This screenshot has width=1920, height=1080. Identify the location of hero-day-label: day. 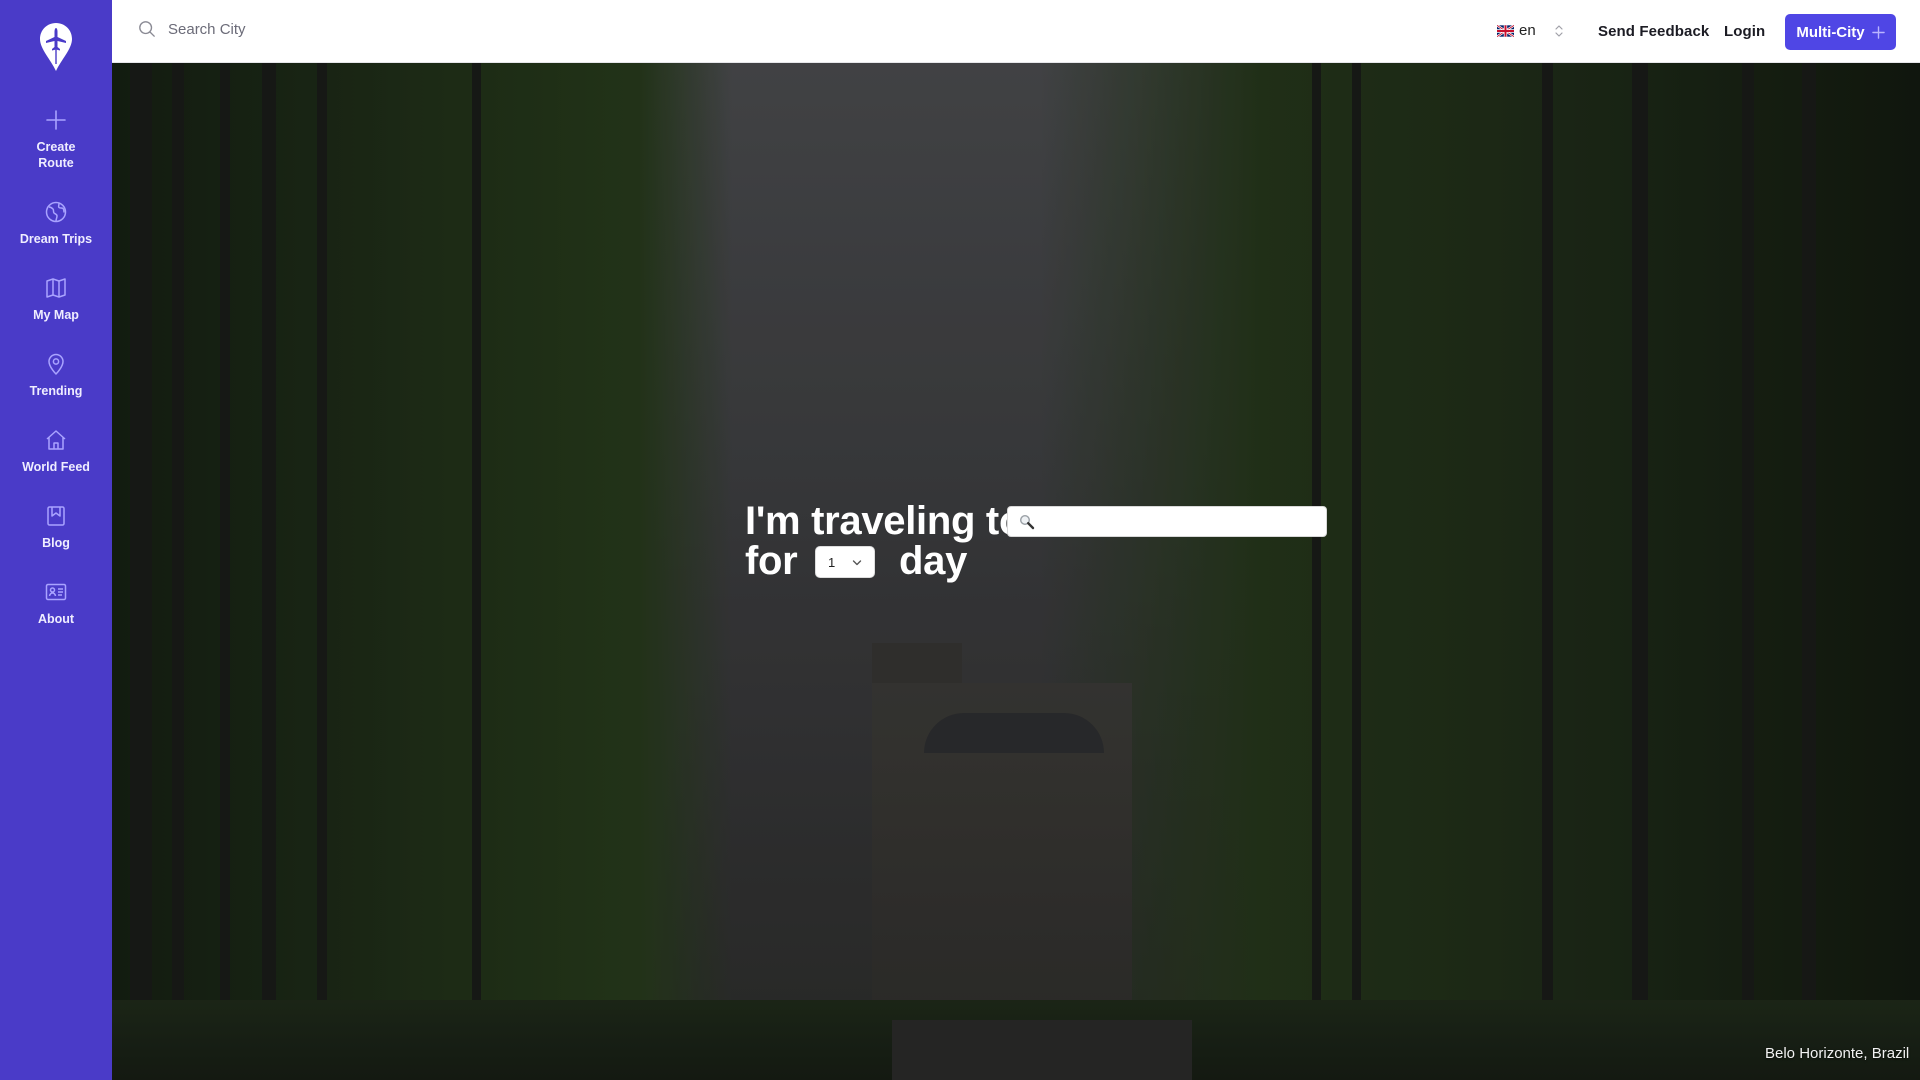
(933, 561).